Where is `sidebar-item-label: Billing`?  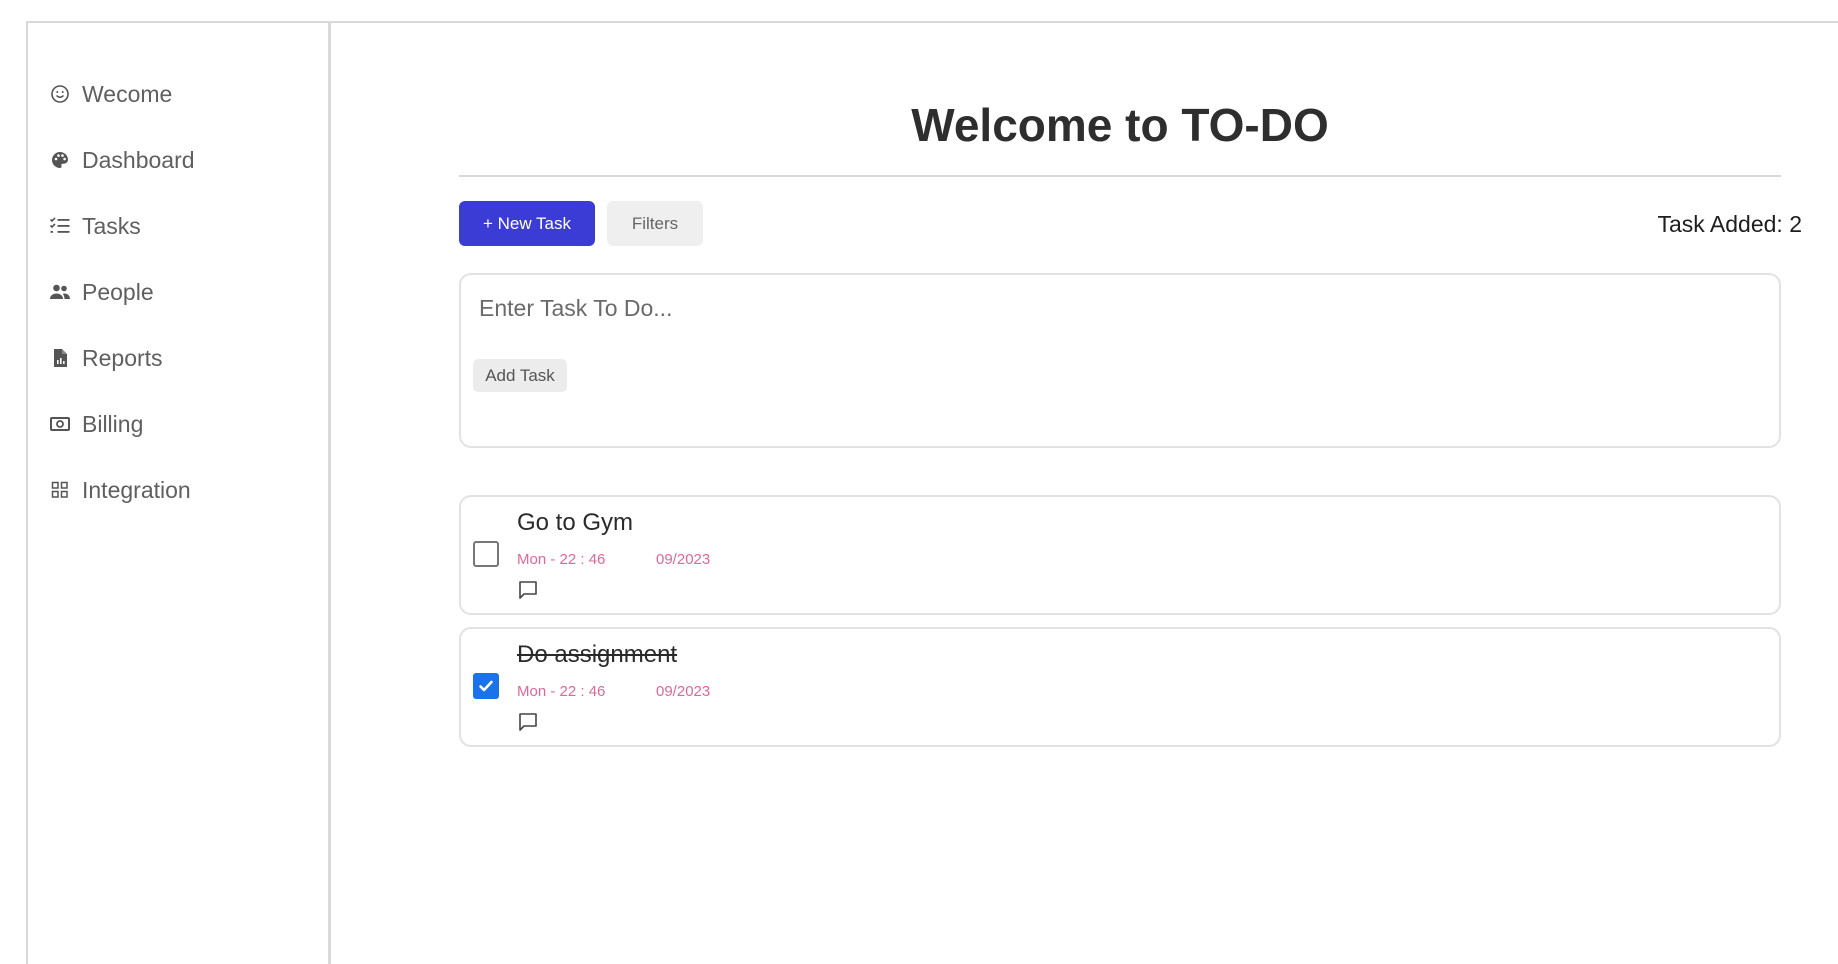 sidebar-item-label: Billing is located at coordinates (113, 423).